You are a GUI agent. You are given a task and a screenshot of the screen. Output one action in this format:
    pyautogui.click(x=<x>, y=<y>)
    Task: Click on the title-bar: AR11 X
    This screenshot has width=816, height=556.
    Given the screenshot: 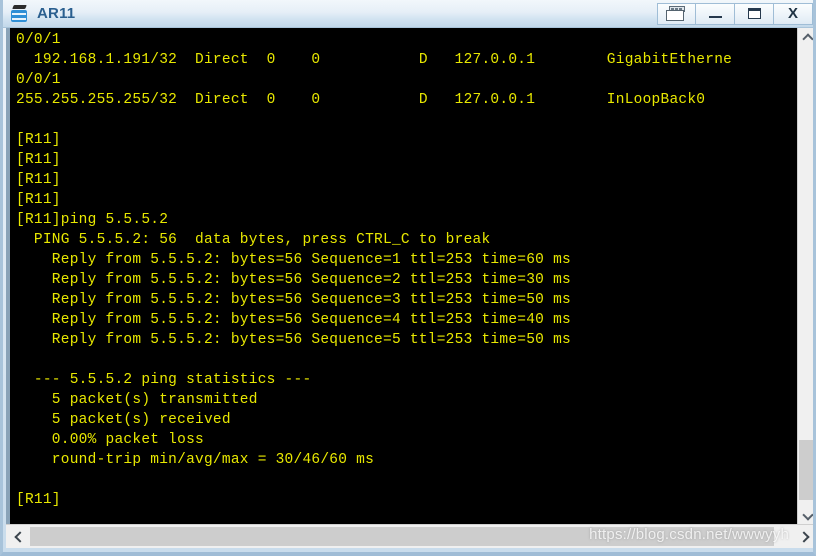 What is the action you would take?
    pyautogui.click(x=408, y=14)
    